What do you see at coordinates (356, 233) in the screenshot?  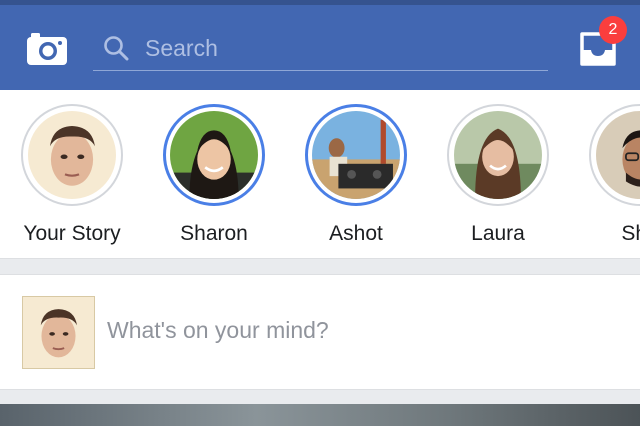 I see `story-name: Ashot` at bounding box center [356, 233].